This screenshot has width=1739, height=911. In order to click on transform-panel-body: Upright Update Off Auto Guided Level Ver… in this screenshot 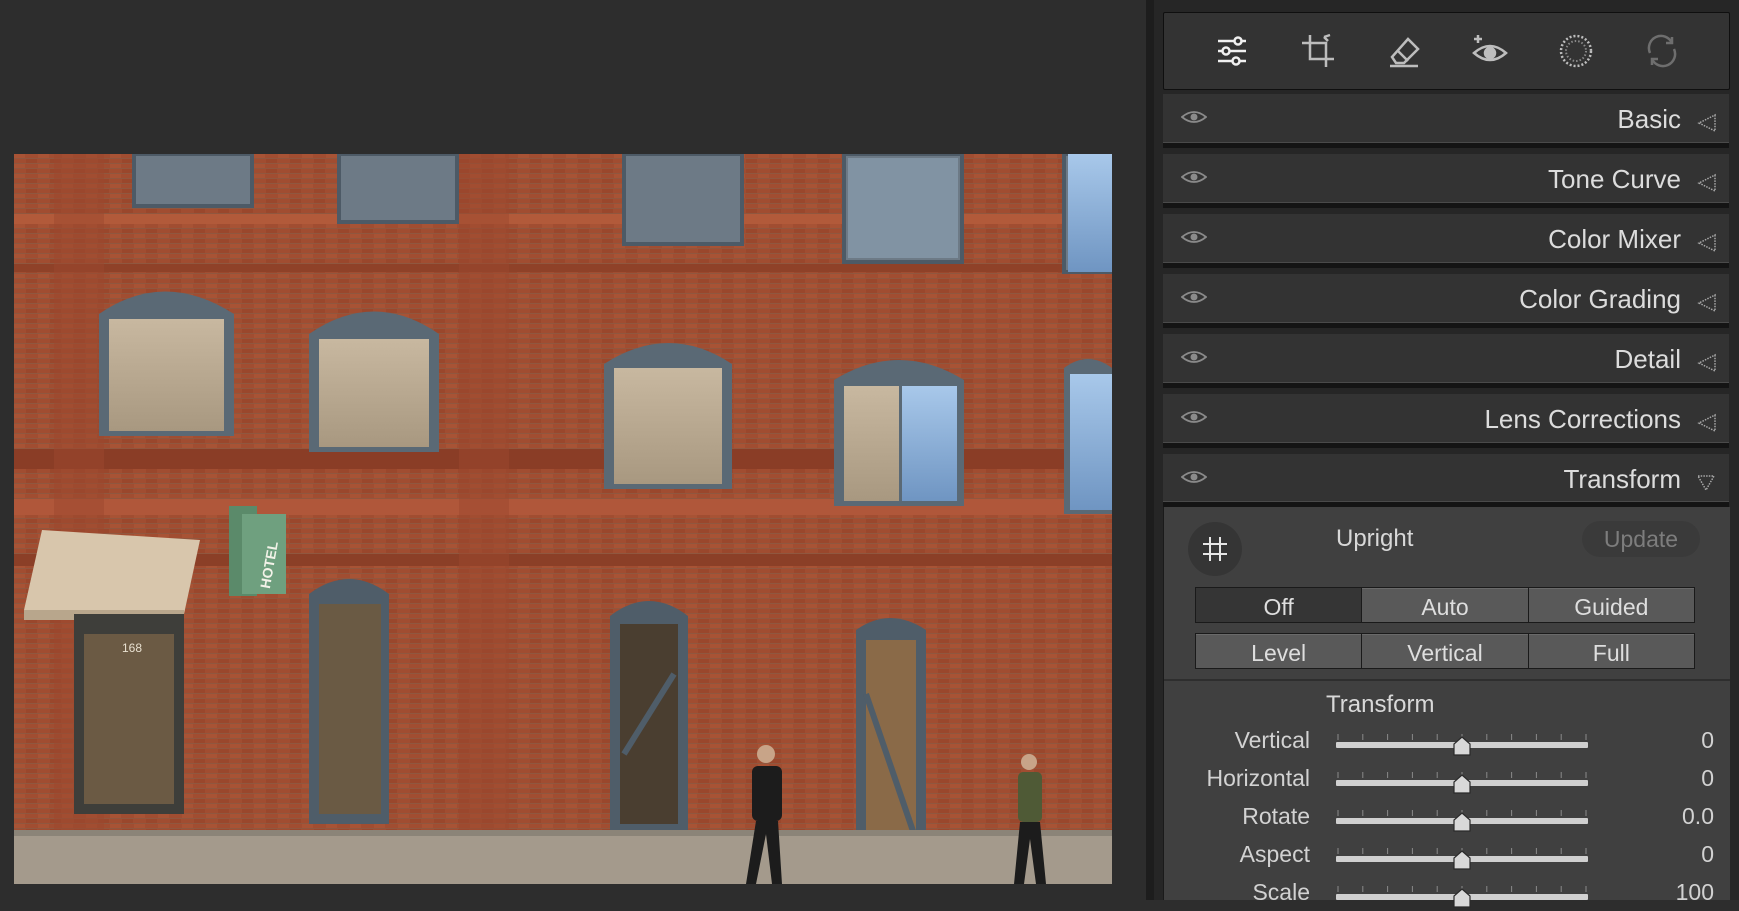, I will do `click(1446, 707)`.